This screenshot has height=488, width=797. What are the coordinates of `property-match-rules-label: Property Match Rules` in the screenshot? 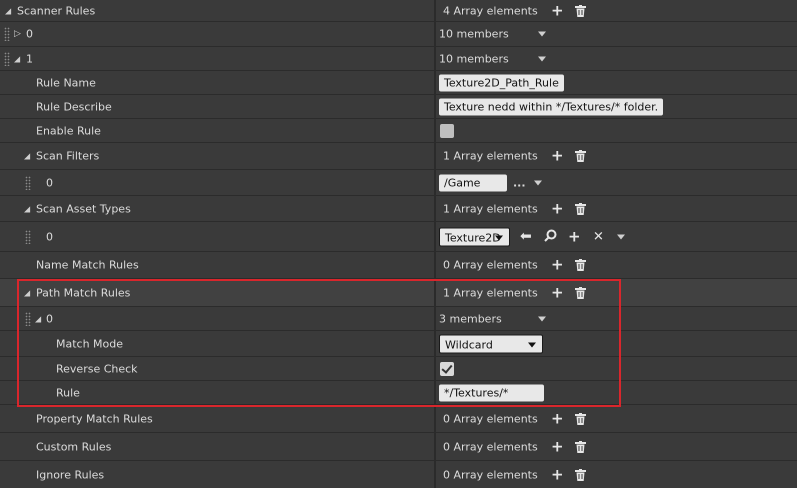 It's located at (94, 418).